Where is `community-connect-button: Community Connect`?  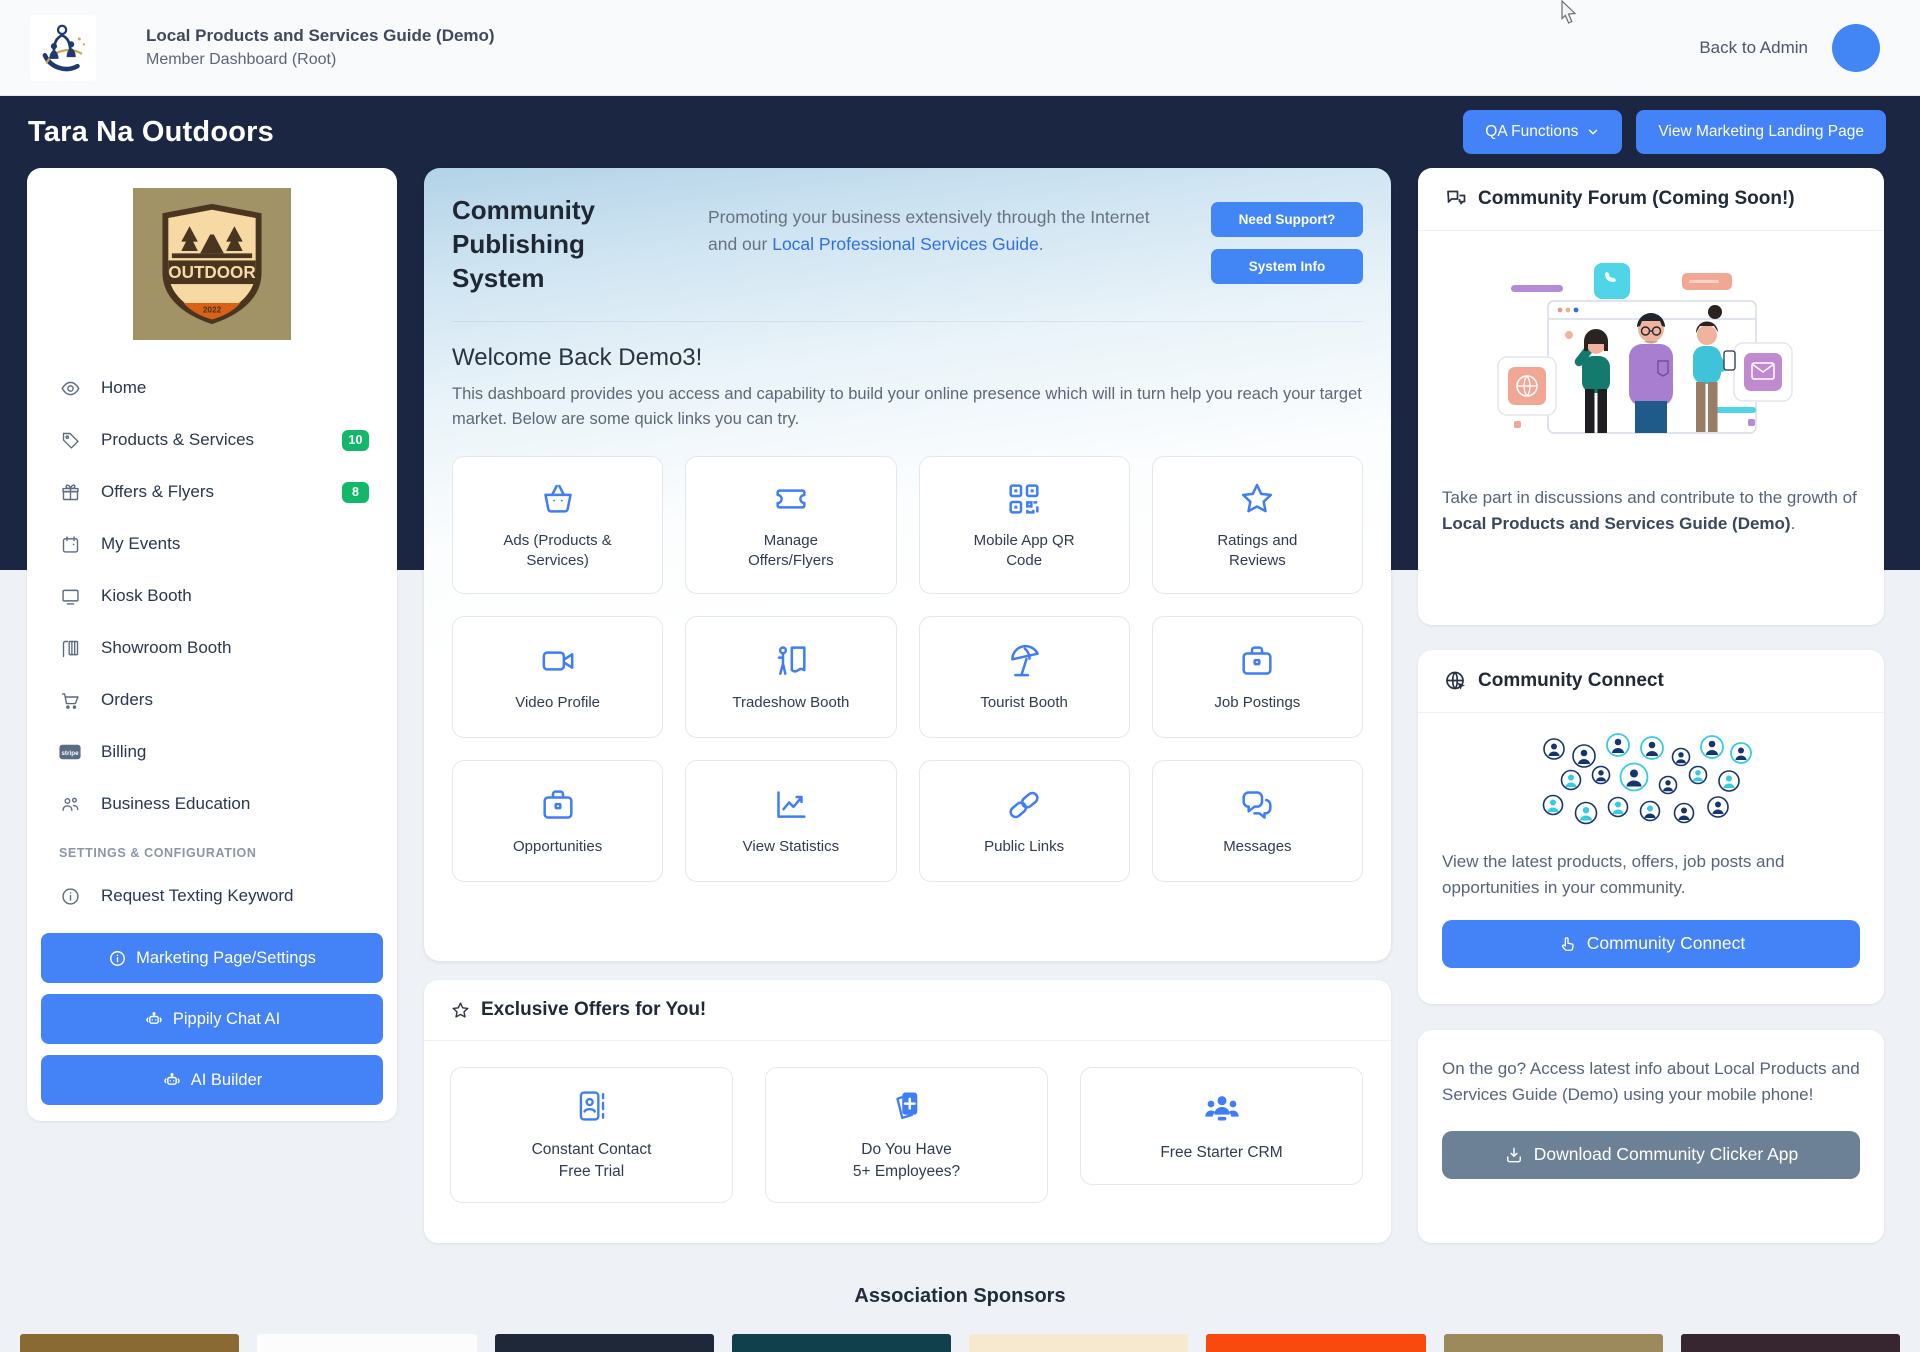 community-connect-button: Community Connect is located at coordinates (1651, 943).